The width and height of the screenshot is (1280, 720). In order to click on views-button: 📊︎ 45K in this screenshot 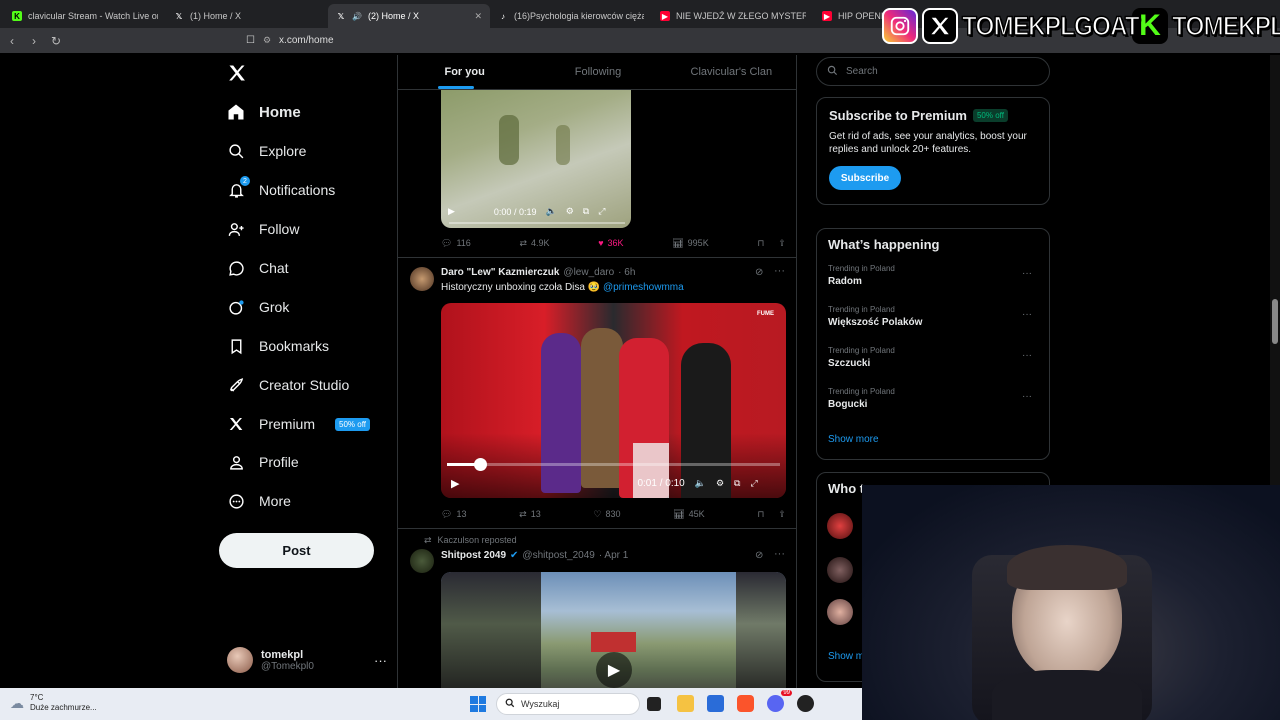, I will do `click(688, 514)`.